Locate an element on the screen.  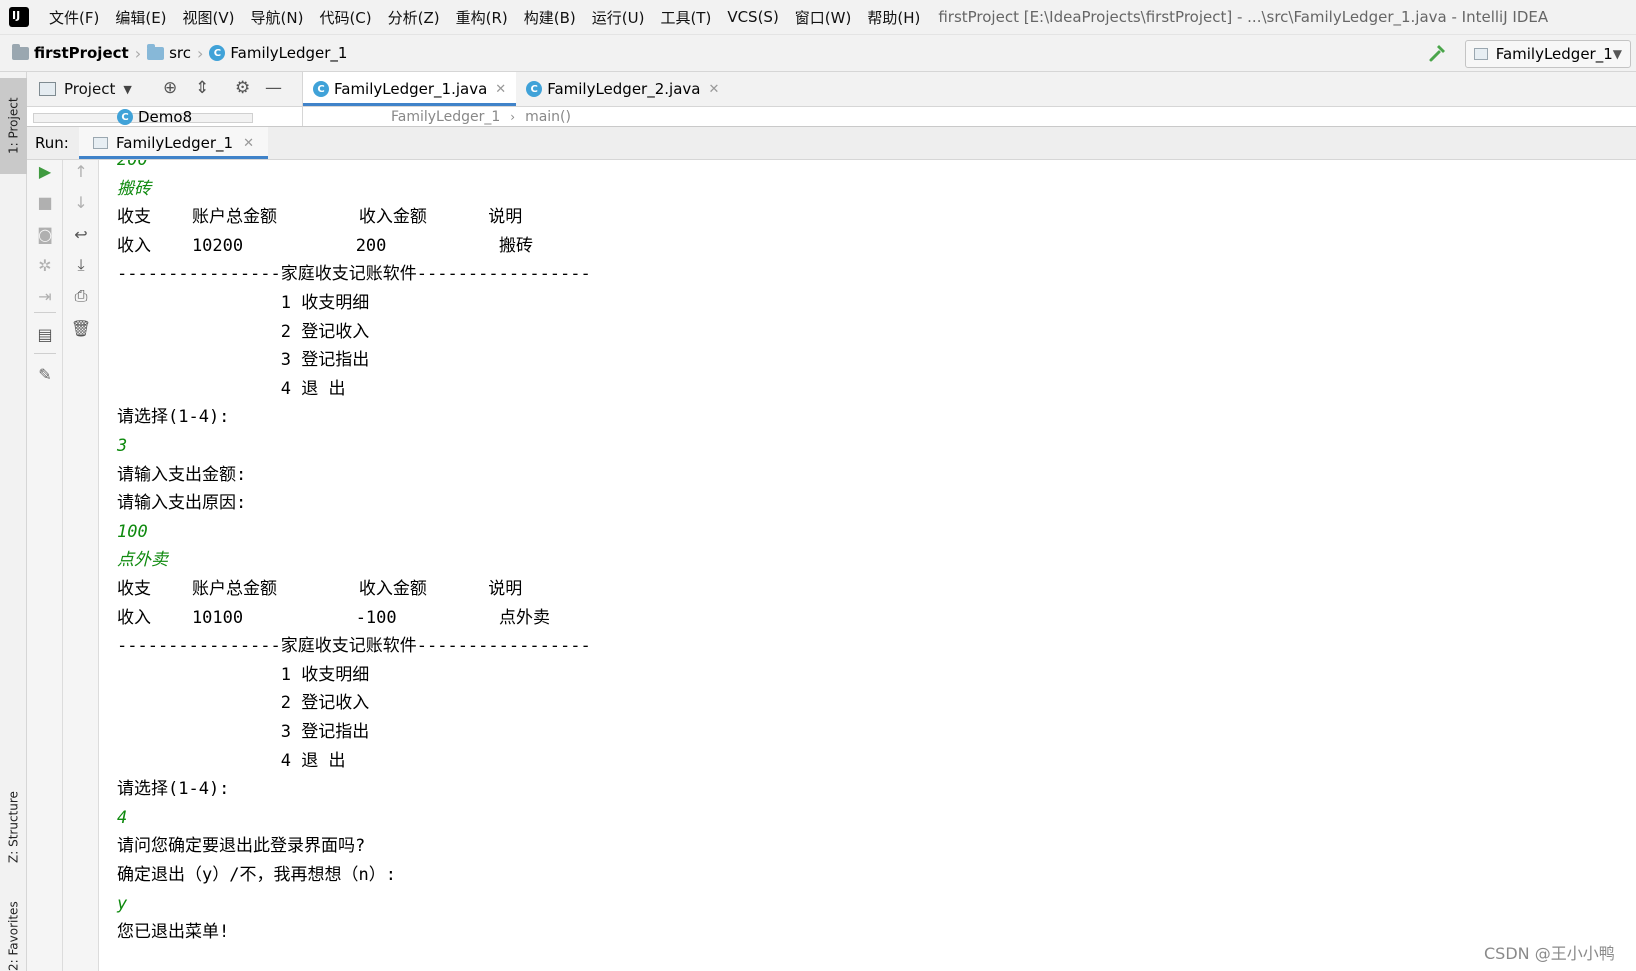
editor-tab-familyledger-1: C FamilyLedger_1.java ✕ is located at coordinates (410, 89).